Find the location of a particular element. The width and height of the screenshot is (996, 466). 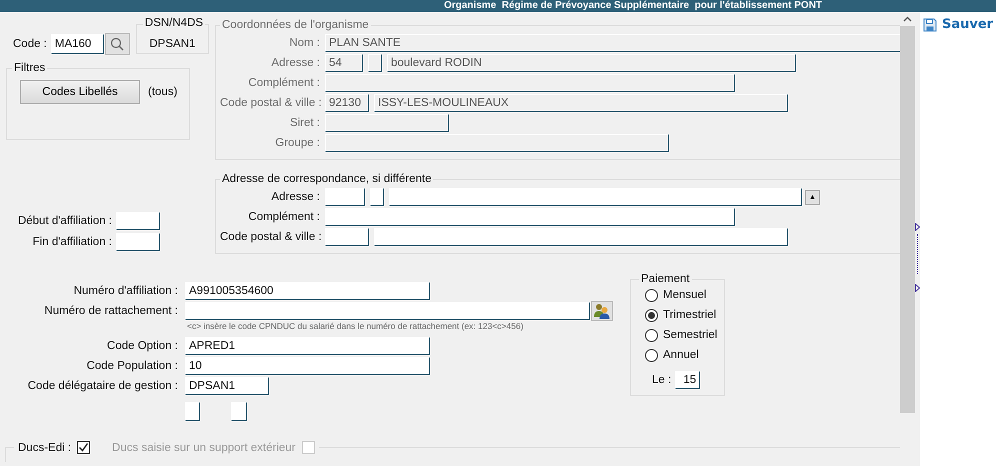

radio-option: Annuel is located at coordinates (684, 355).